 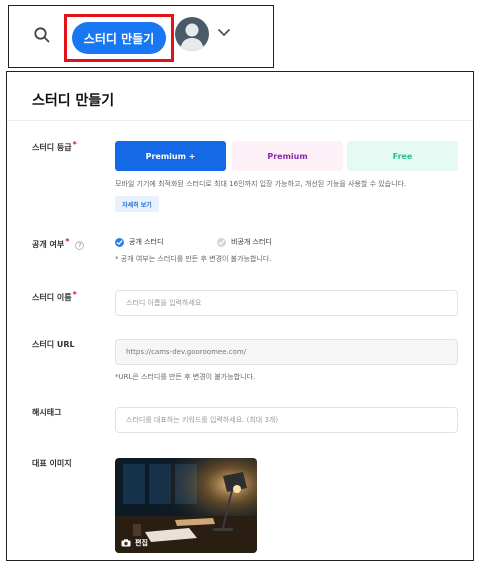 What do you see at coordinates (54, 146) in the screenshot?
I see `tier-label: 스터디 등급*` at bounding box center [54, 146].